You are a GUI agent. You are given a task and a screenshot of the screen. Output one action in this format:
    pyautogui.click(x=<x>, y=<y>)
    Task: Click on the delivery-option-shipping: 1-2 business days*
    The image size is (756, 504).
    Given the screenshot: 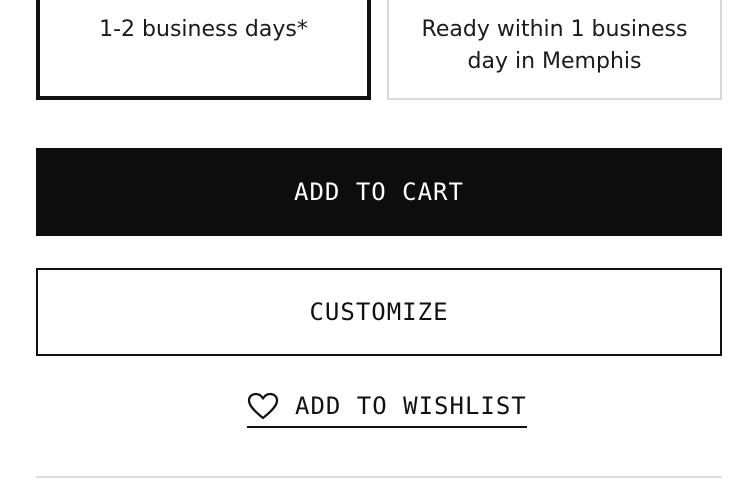 What is the action you would take?
    pyautogui.click(x=203, y=50)
    